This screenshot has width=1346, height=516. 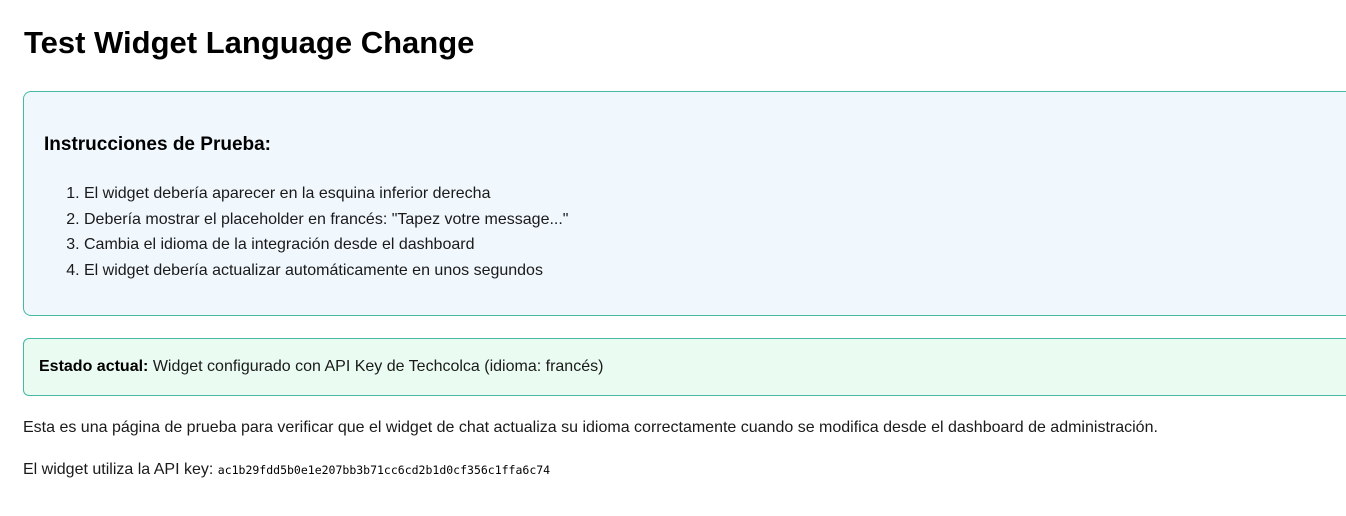 I want to click on instructions-title: Instrucciones de Prueba:, so click(x=158, y=144).